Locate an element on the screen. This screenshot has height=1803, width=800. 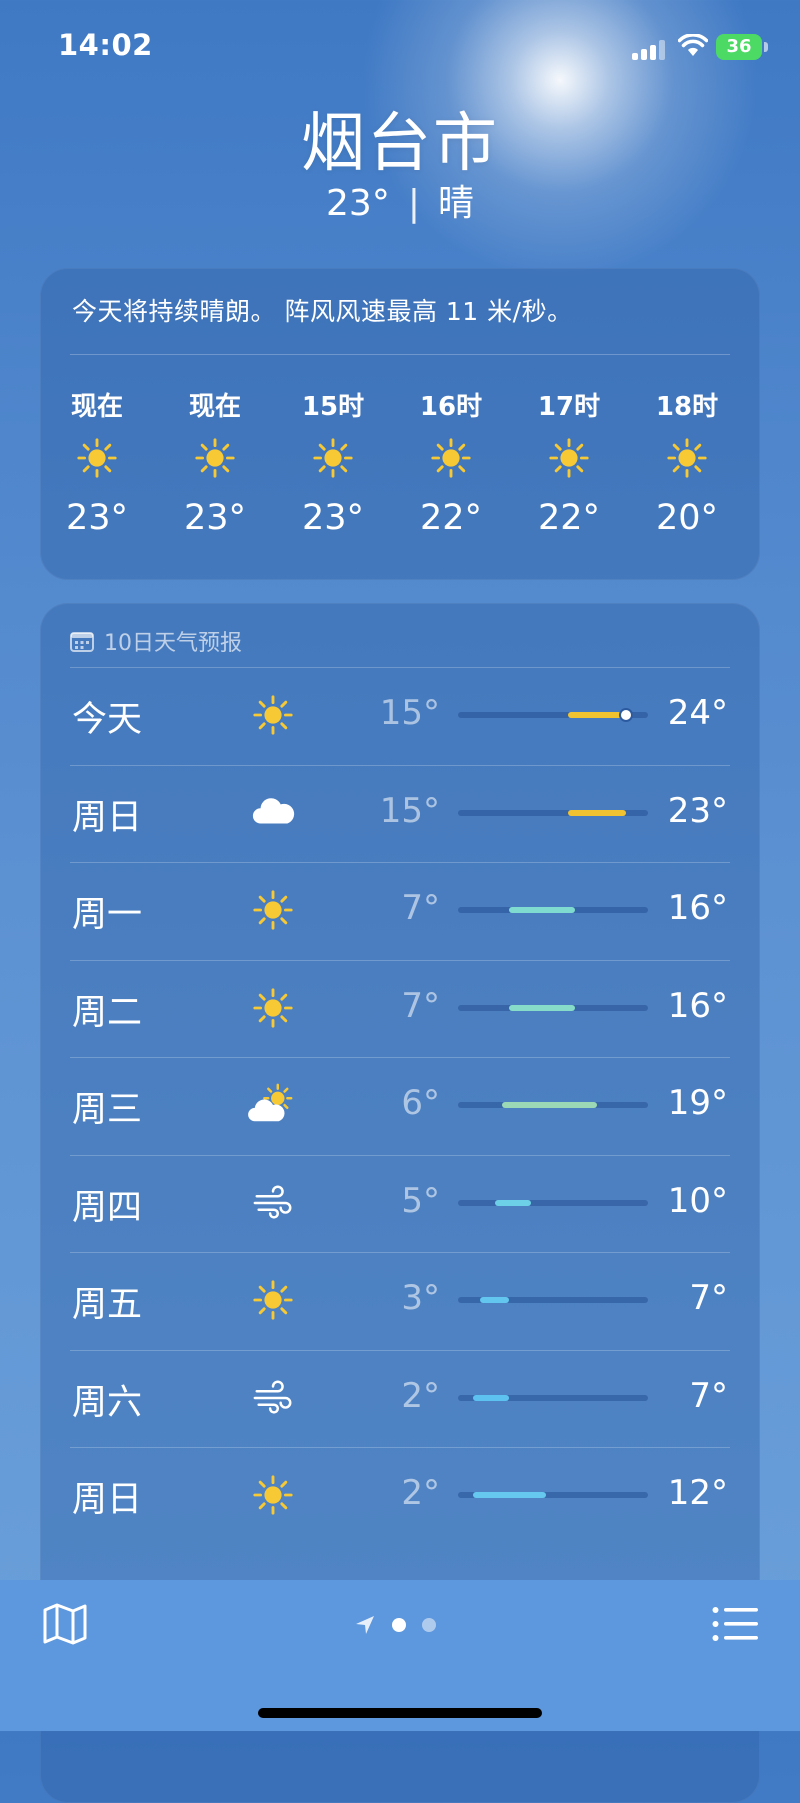
forecast-row: 周四 5° 10° is located at coordinates (400, 1203).